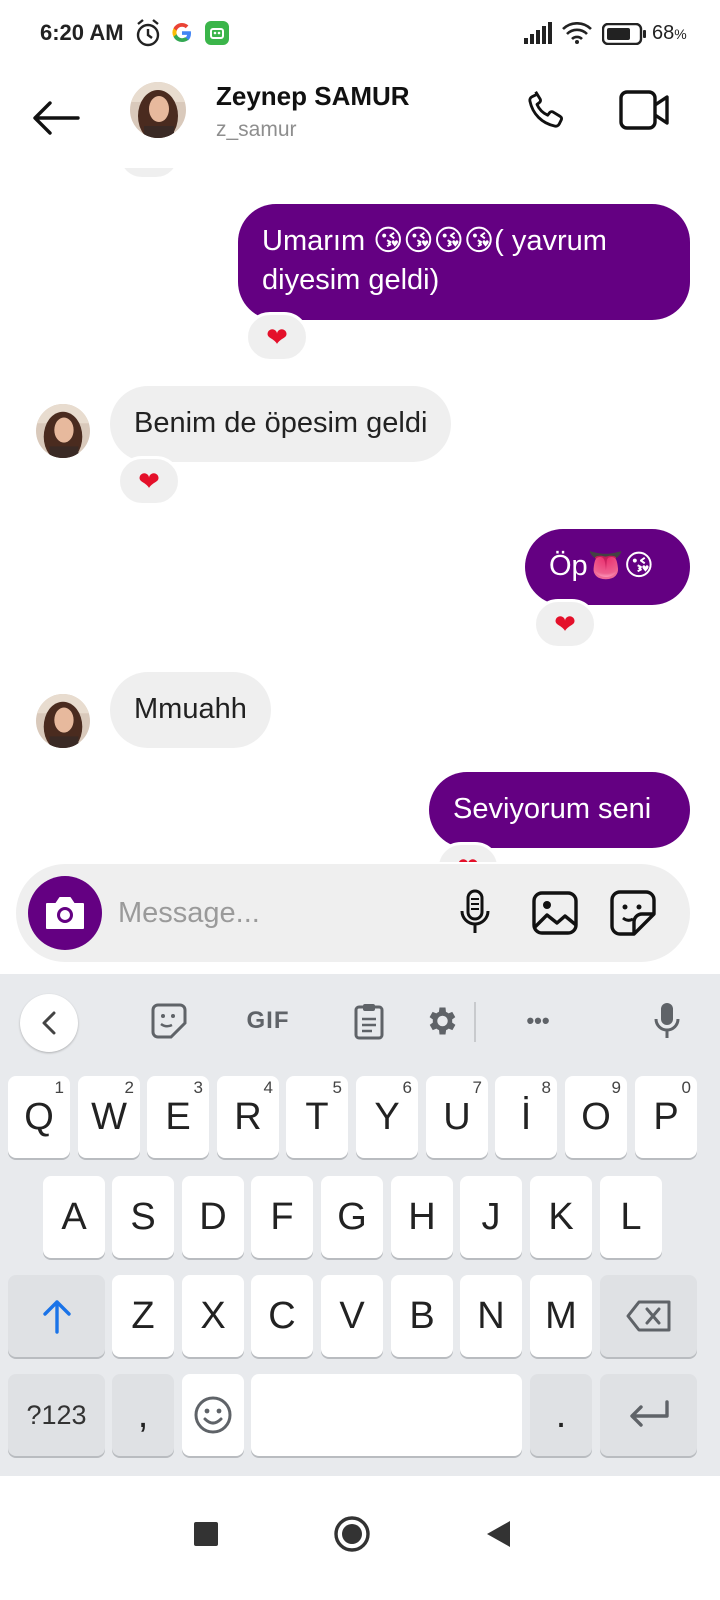 The width and height of the screenshot is (720, 1600). Describe the element at coordinates (213, 1415) in the screenshot. I see `emoji-key` at that location.